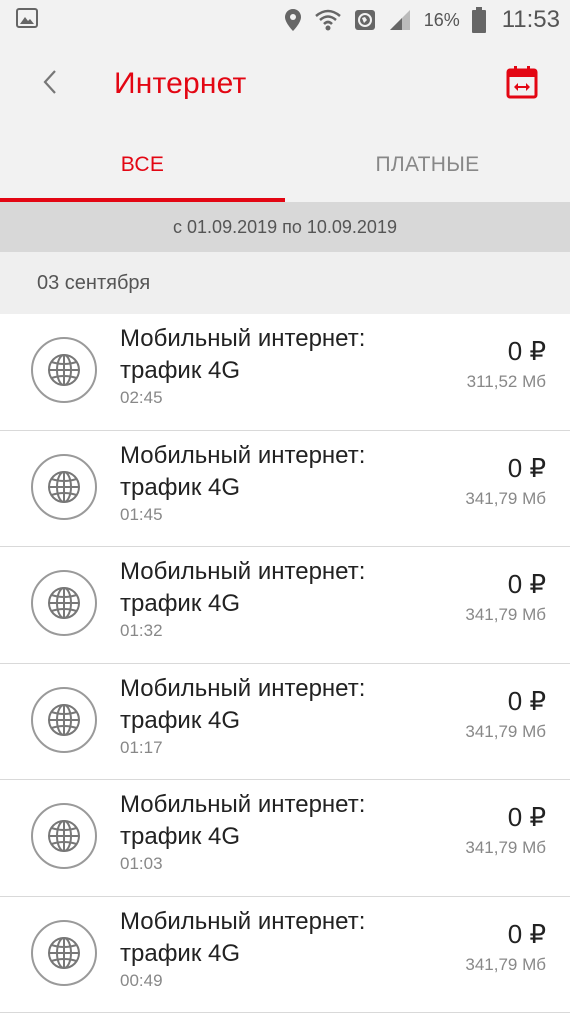 The width and height of the screenshot is (570, 1013). What do you see at coordinates (506, 381) in the screenshot?
I see `item-volume: 311,52 Мб` at bounding box center [506, 381].